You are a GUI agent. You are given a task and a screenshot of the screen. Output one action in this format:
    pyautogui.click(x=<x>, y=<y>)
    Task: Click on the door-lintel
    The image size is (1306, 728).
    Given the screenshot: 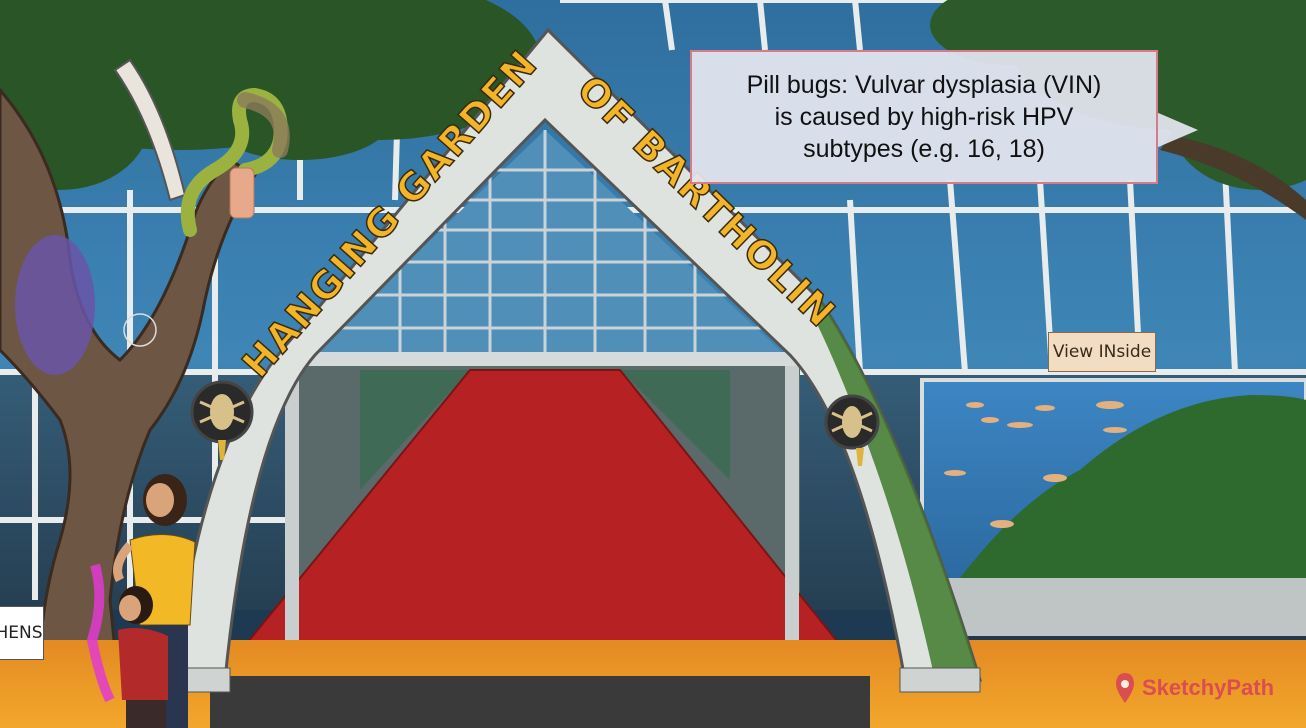 What is the action you would take?
    pyautogui.click(x=542, y=359)
    